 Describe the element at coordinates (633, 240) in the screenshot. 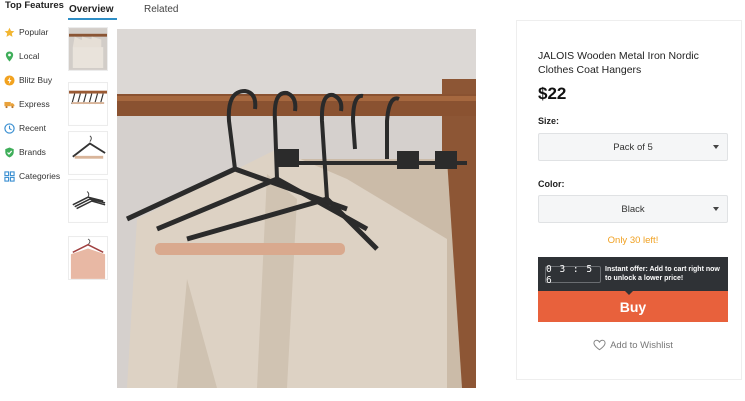

I see `stock-notice: Only 30 left!` at that location.